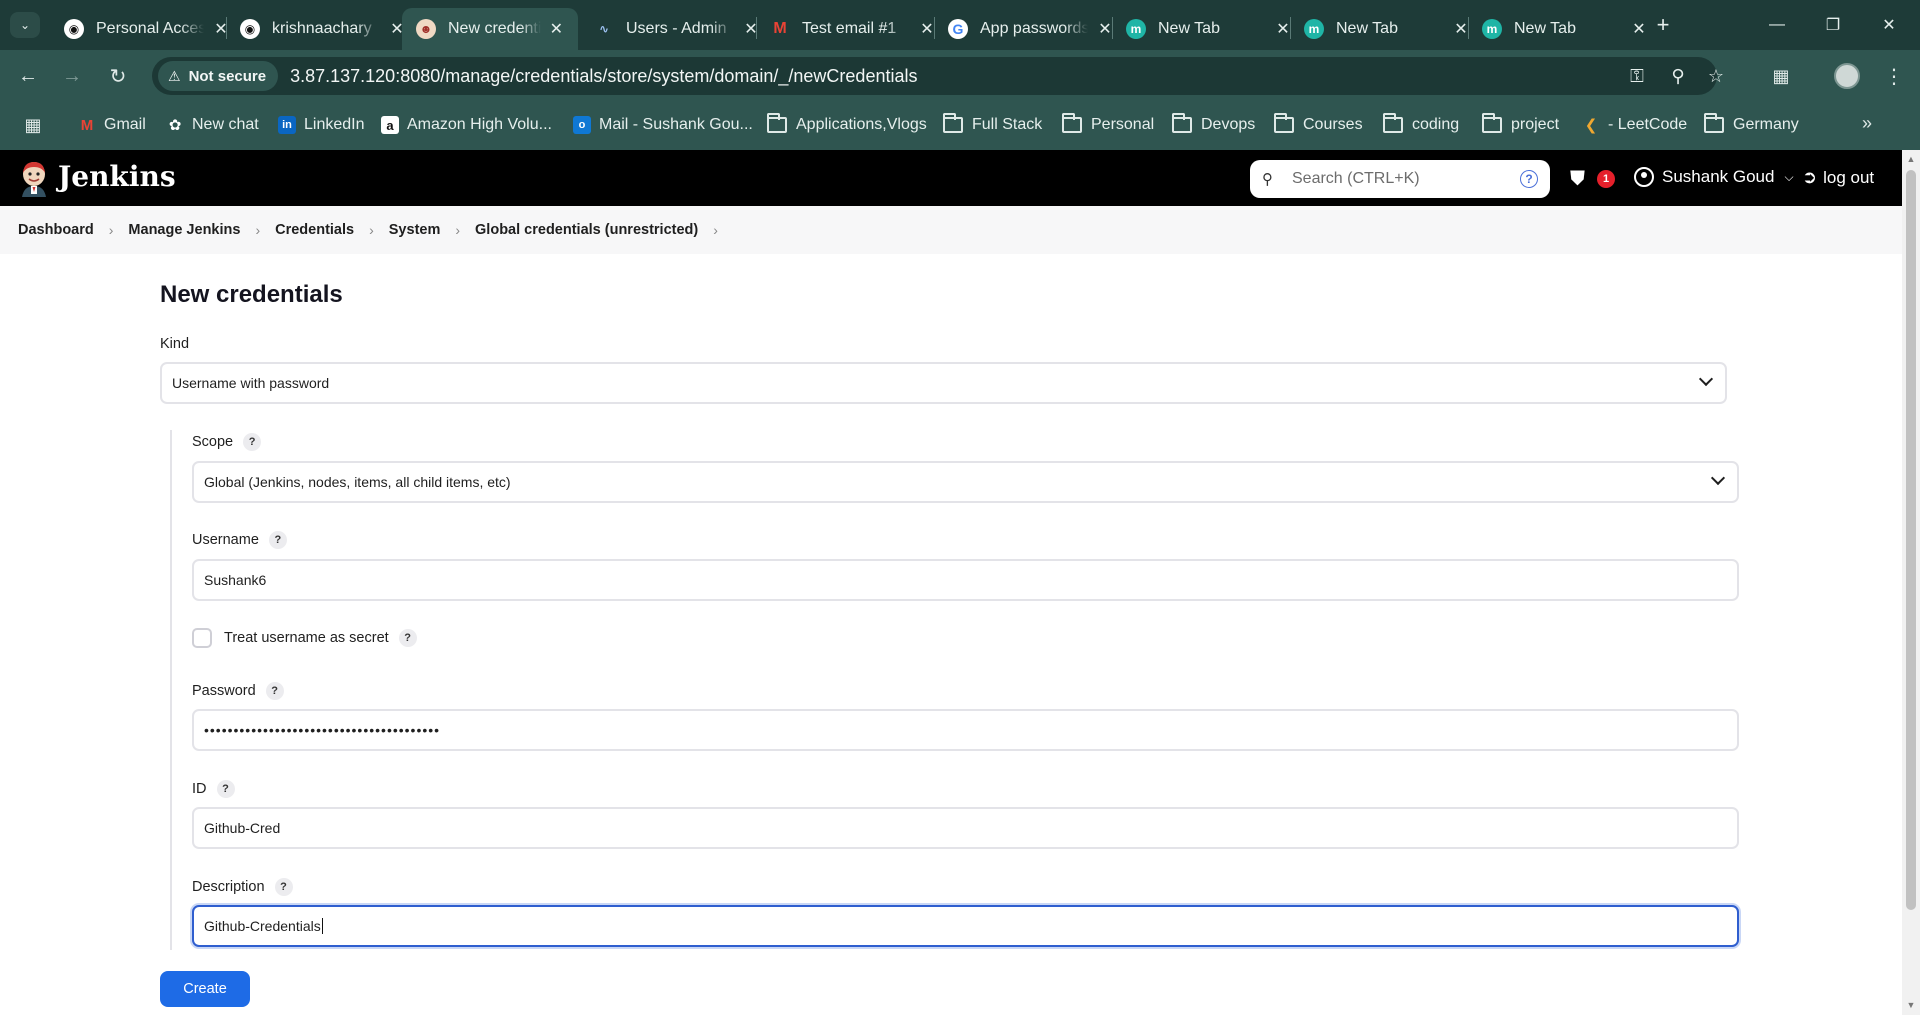 The width and height of the screenshot is (1920, 1015). Describe the element at coordinates (28, 76) in the screenshot. I see `back-arrow-icon: ←` at that location.